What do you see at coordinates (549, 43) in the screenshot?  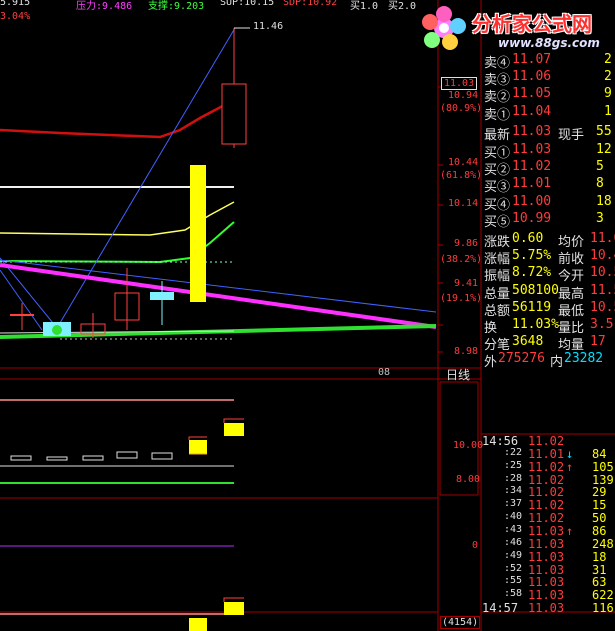 I see `logo-url: www.88gs.com` at bounding box center [549, 43].